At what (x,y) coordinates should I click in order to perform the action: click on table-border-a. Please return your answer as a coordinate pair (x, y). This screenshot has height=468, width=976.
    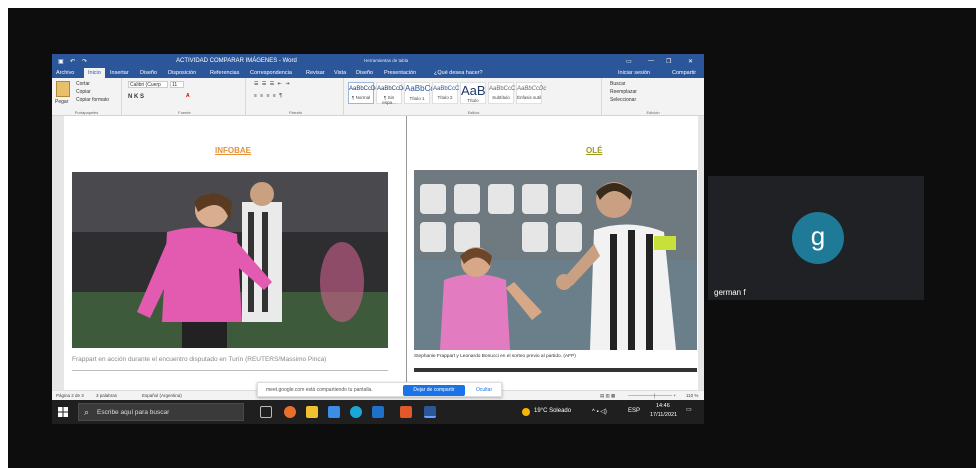
    Looking at the image, I should click on (230, 370).